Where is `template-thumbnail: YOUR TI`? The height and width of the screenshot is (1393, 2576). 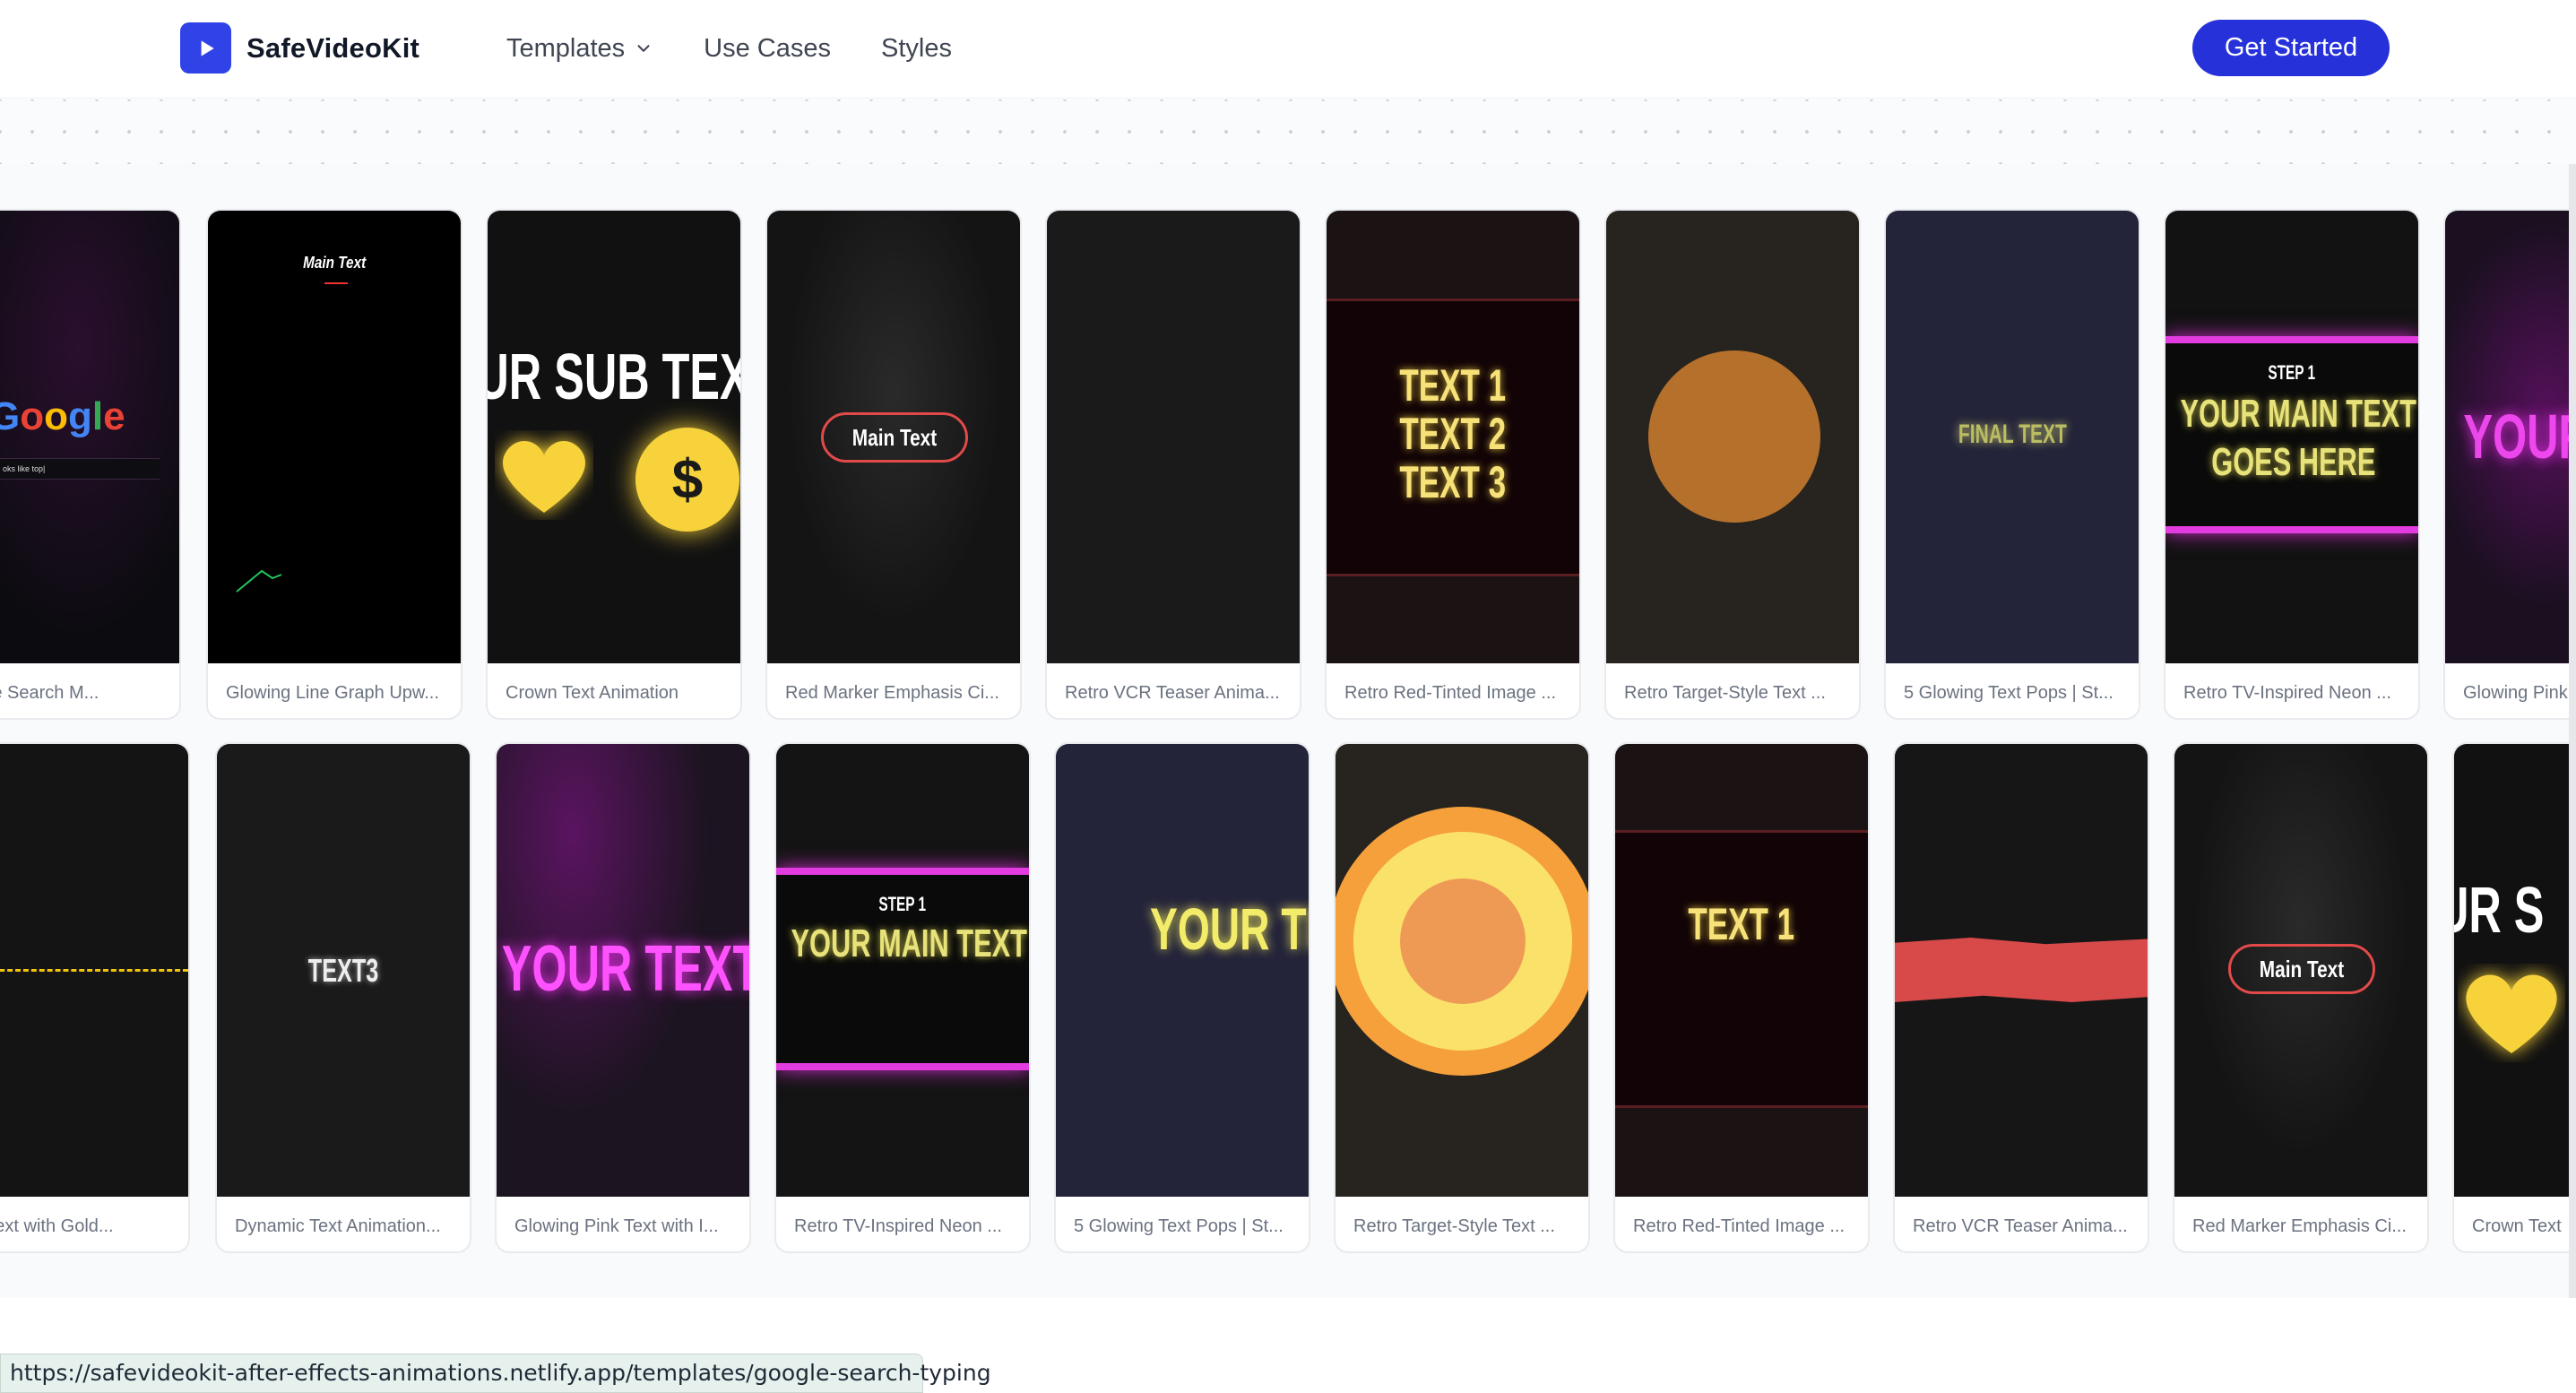 template-thumbnail: YOUR TI is located at coordinates (1182, 970).